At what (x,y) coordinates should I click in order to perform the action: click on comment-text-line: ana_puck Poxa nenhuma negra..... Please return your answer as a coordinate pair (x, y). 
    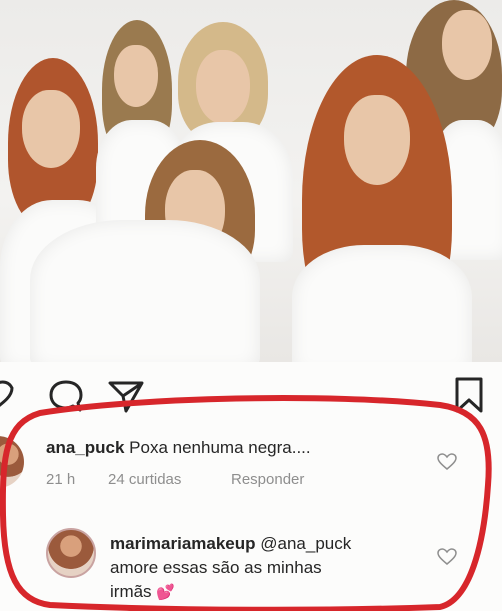
    Looking at the image, I should click on (178, 448).